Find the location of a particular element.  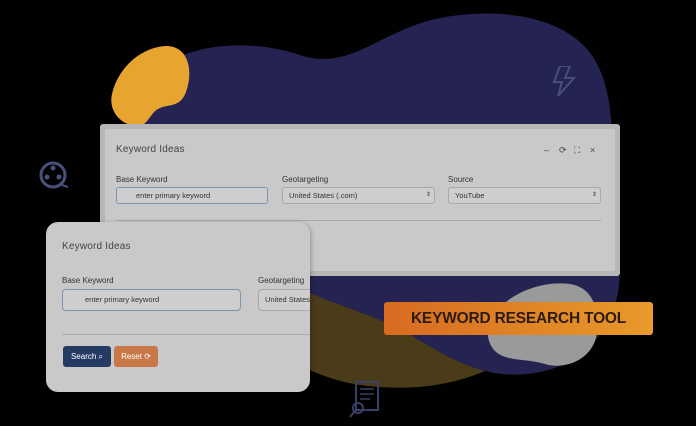

geotargeting-select: United States (.com) ⇕ is located at coordinates (358, 195).